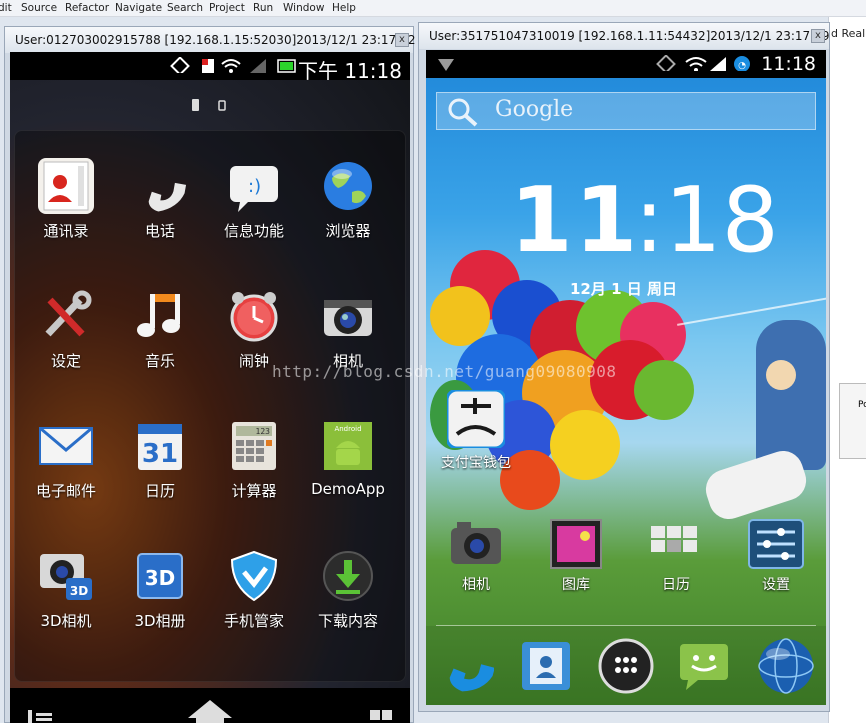  Describe the element at coordinates (159, 491) in the screenshot. I see `app-calendar-label: 日历` at that location.